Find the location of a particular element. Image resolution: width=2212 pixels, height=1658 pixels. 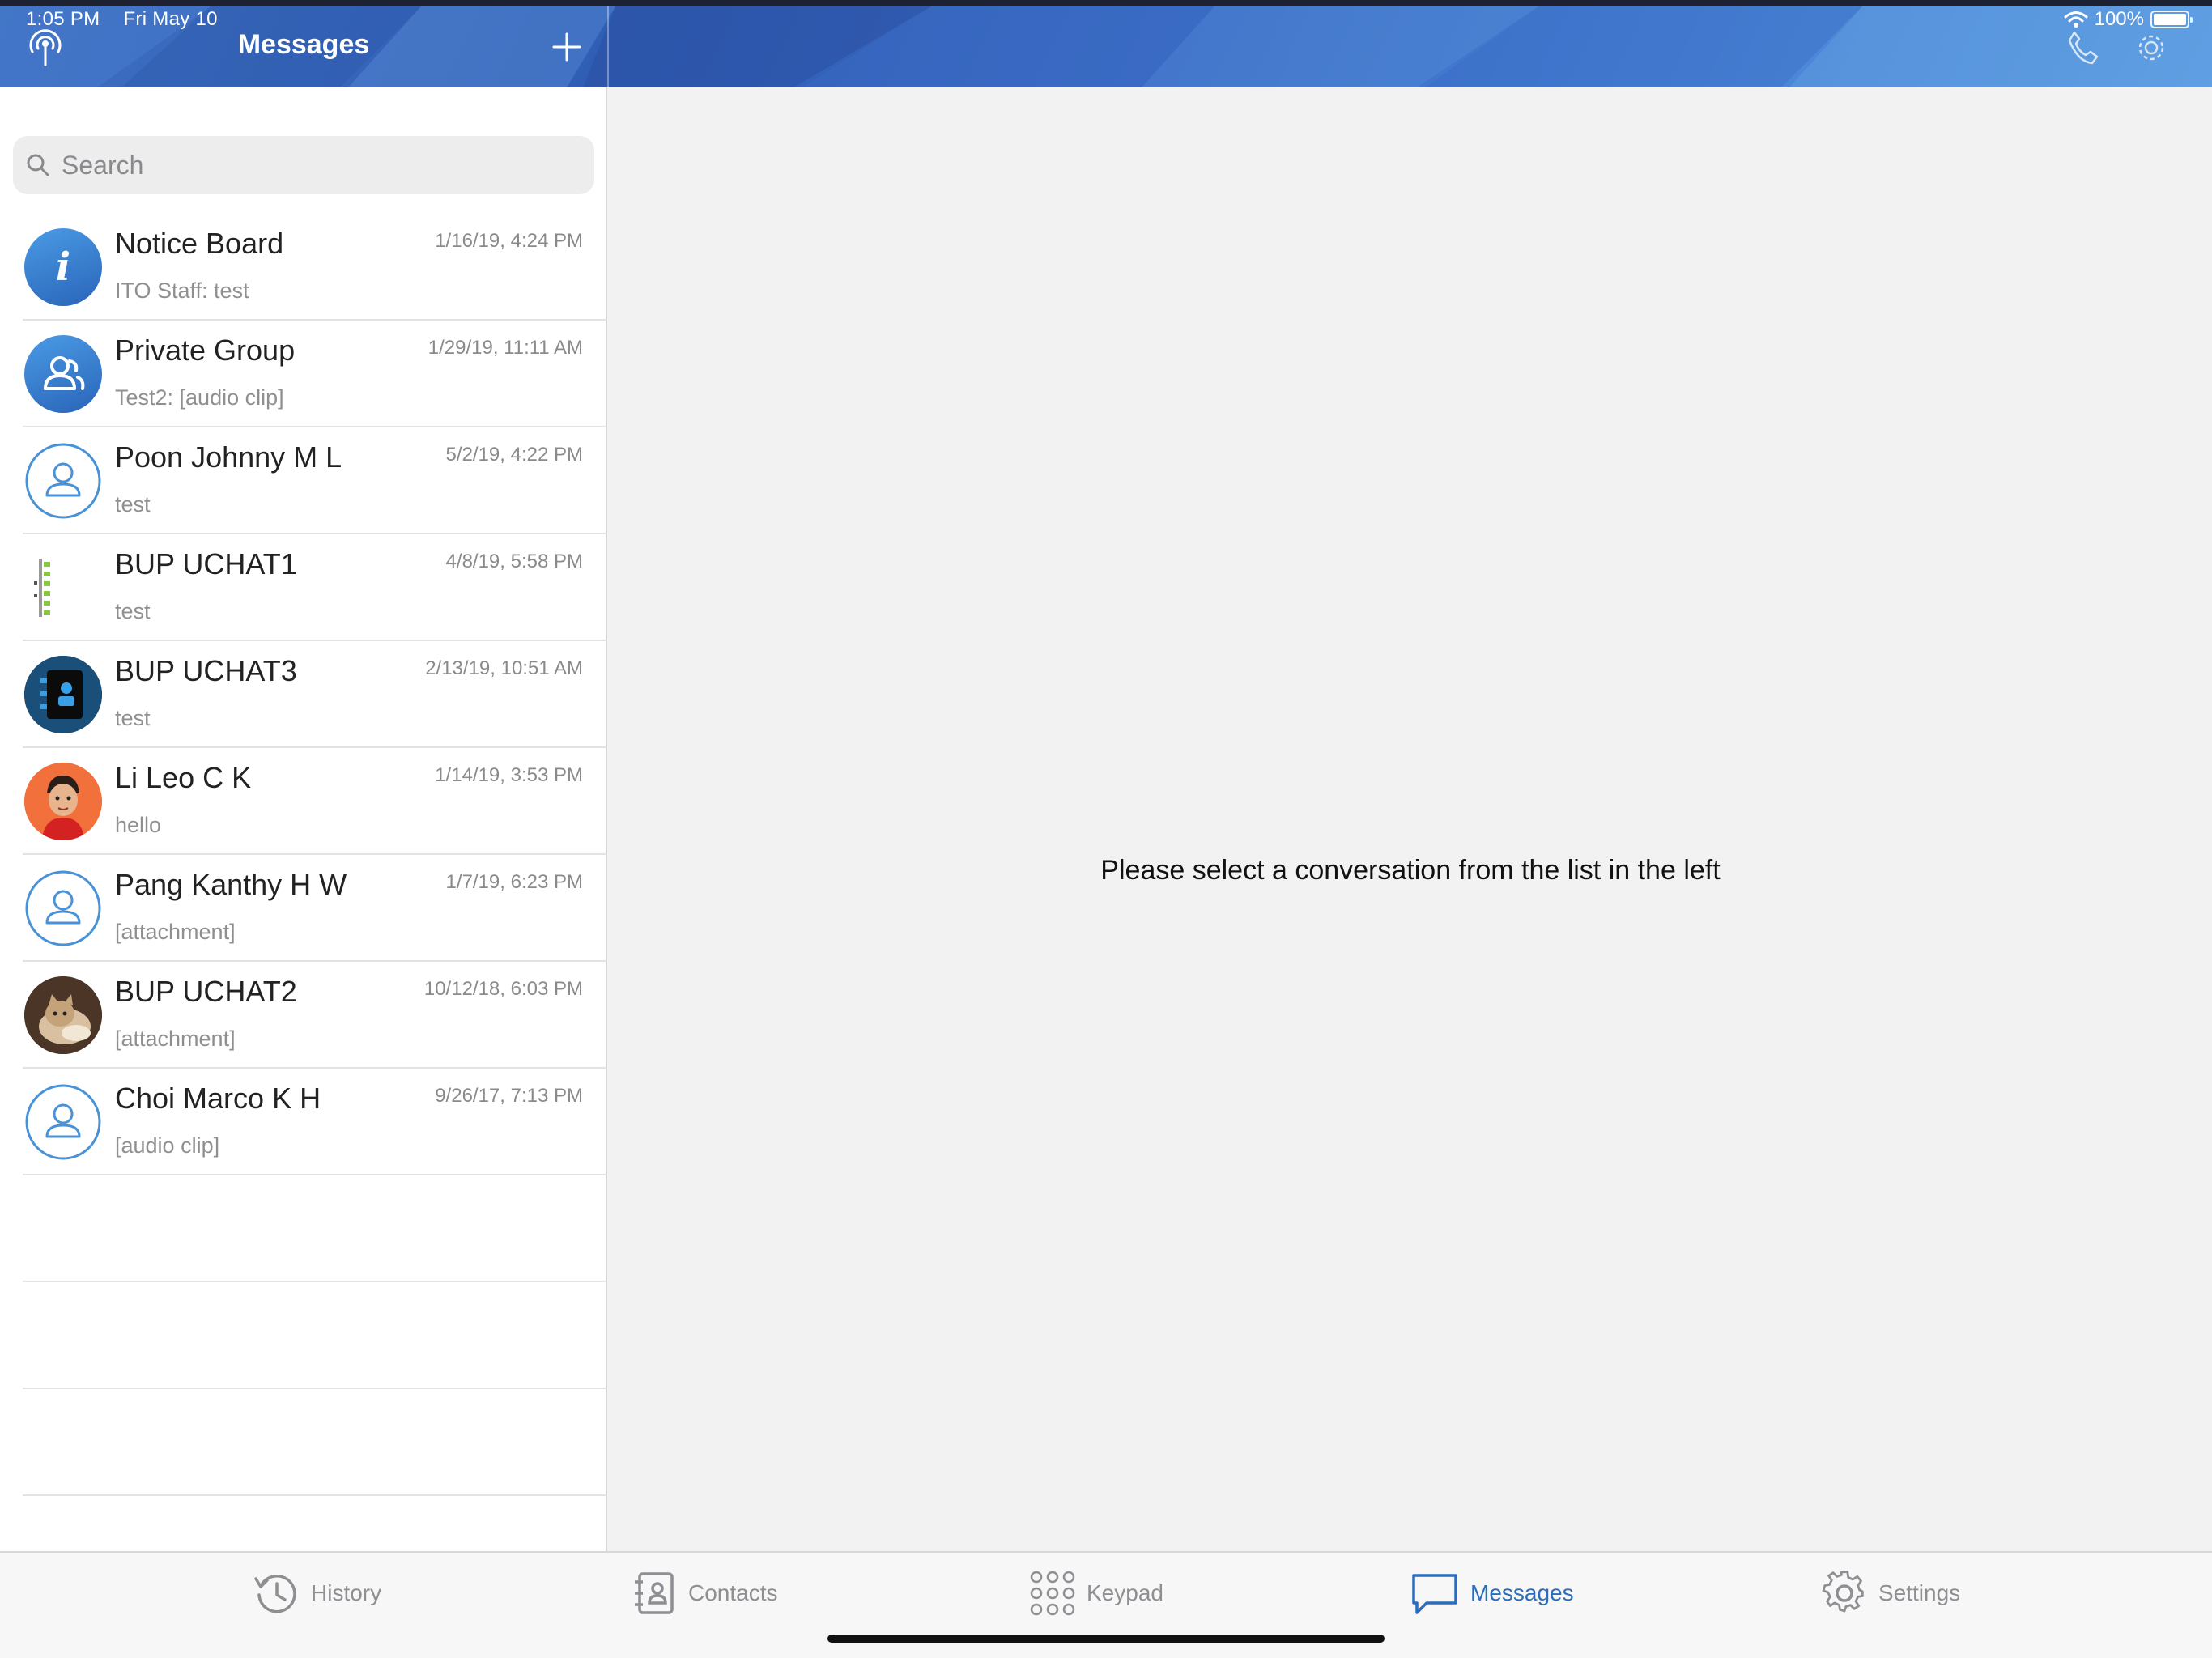

conversation-name: BUP UCHAT1 is located at coordinates (206, 563).